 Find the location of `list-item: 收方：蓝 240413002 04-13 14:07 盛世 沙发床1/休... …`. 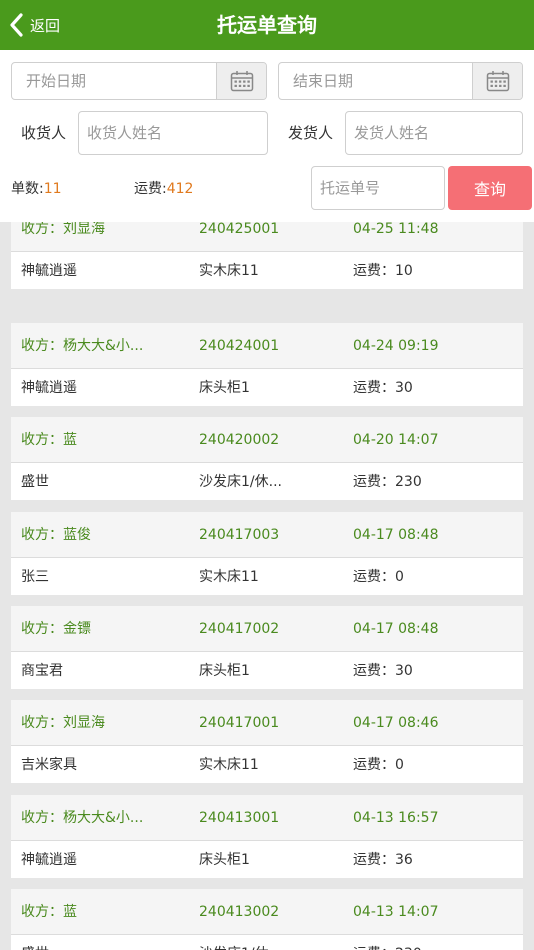

list-item: 收方：蓝 240413002 04-13 14:07 盛世 沙发床1/休... … is located at coordinates (267, 919).